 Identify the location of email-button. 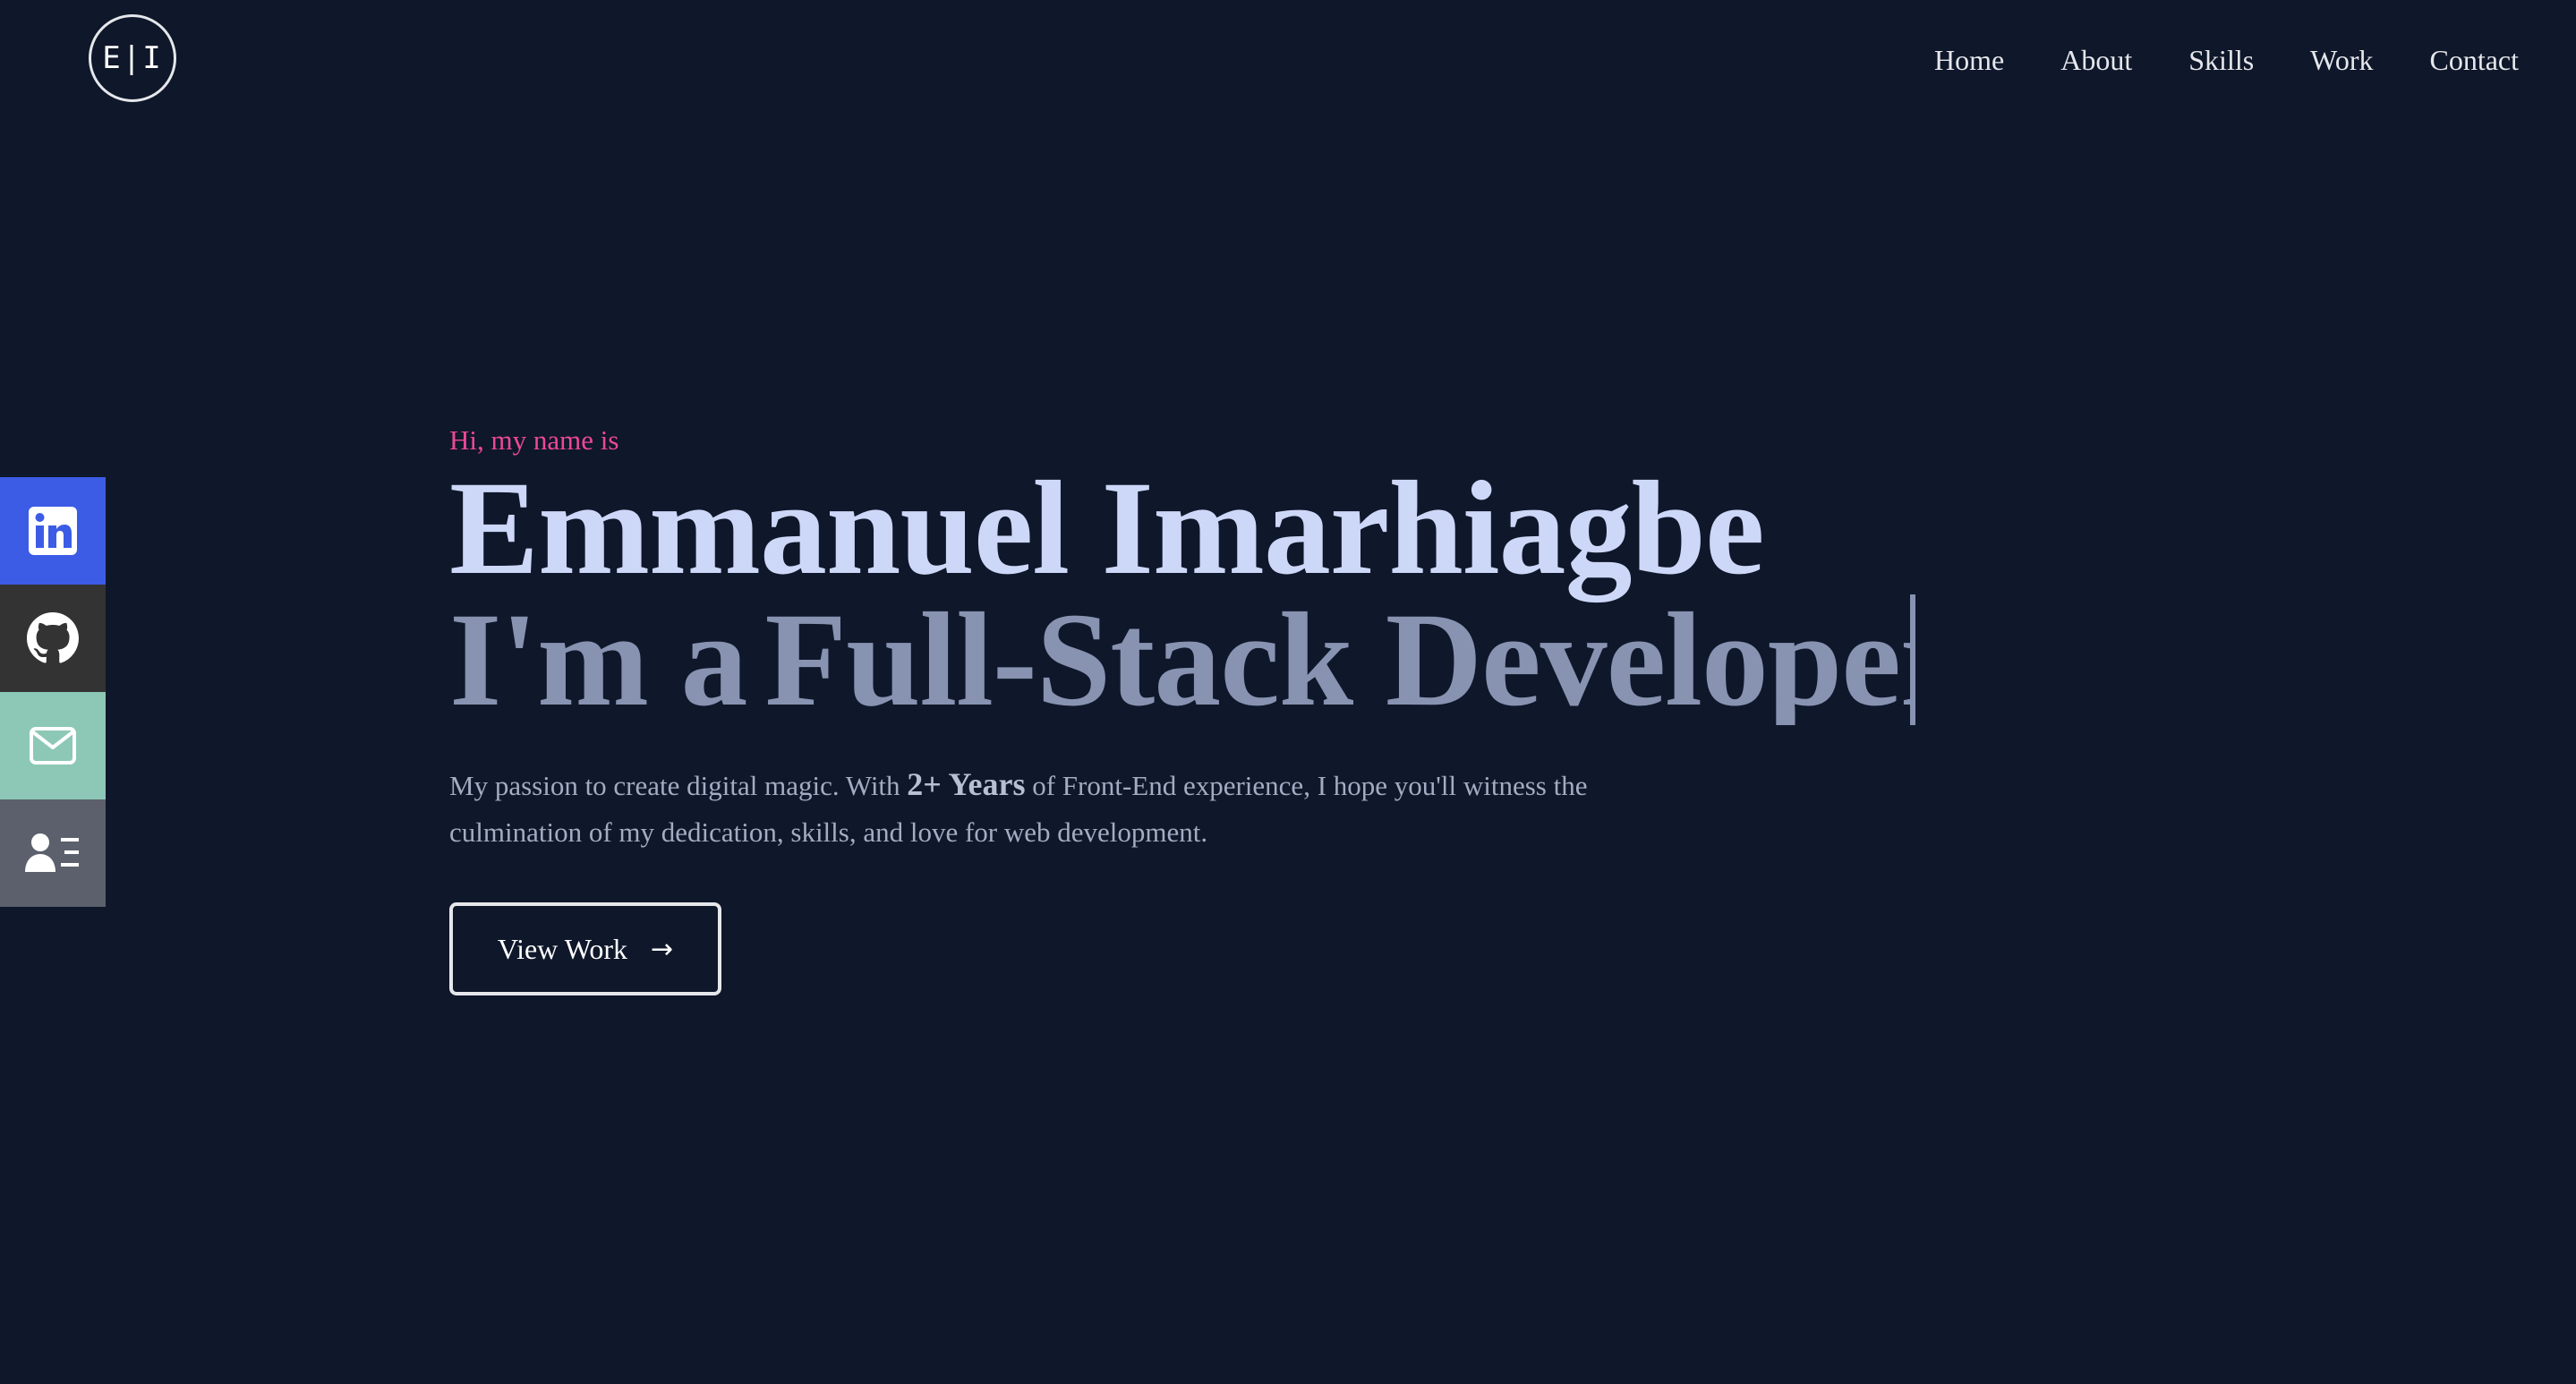
(53, 745).